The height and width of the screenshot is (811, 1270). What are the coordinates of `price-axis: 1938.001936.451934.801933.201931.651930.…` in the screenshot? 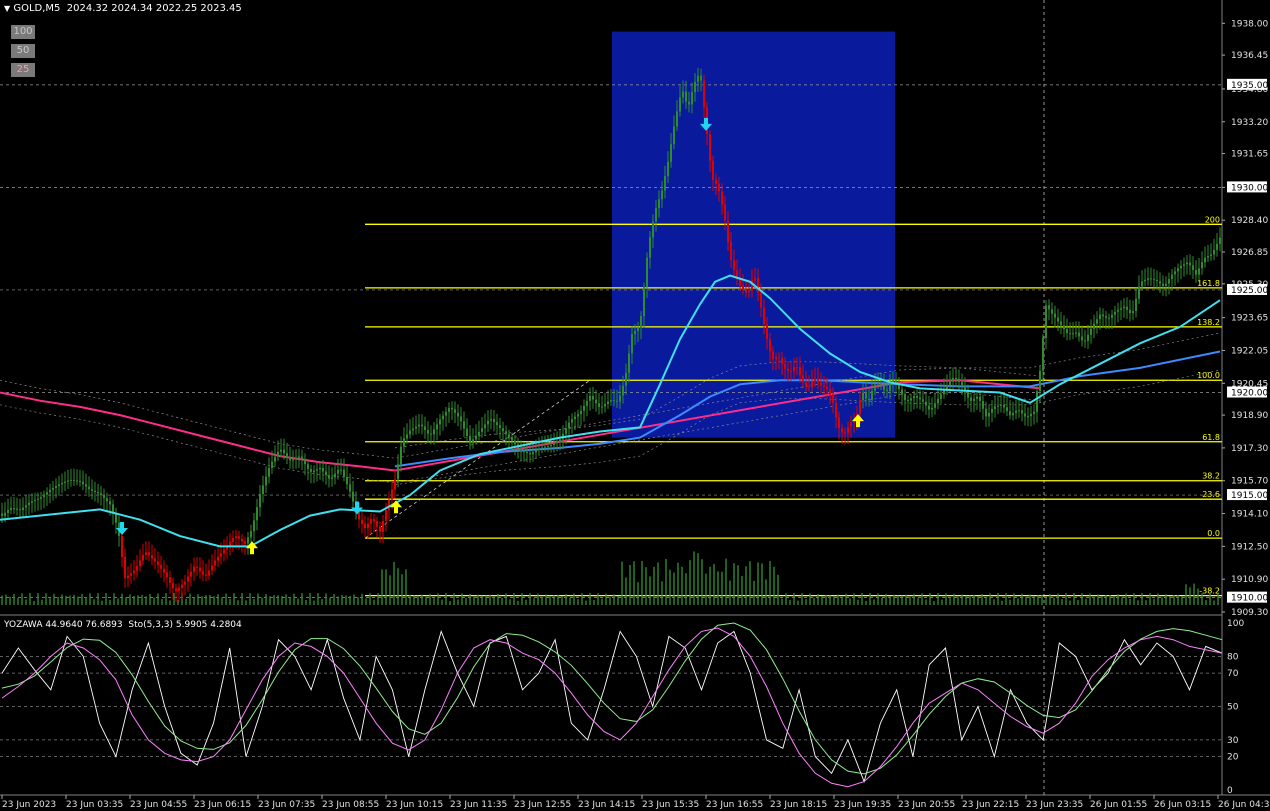 It's located at (1245, 318).